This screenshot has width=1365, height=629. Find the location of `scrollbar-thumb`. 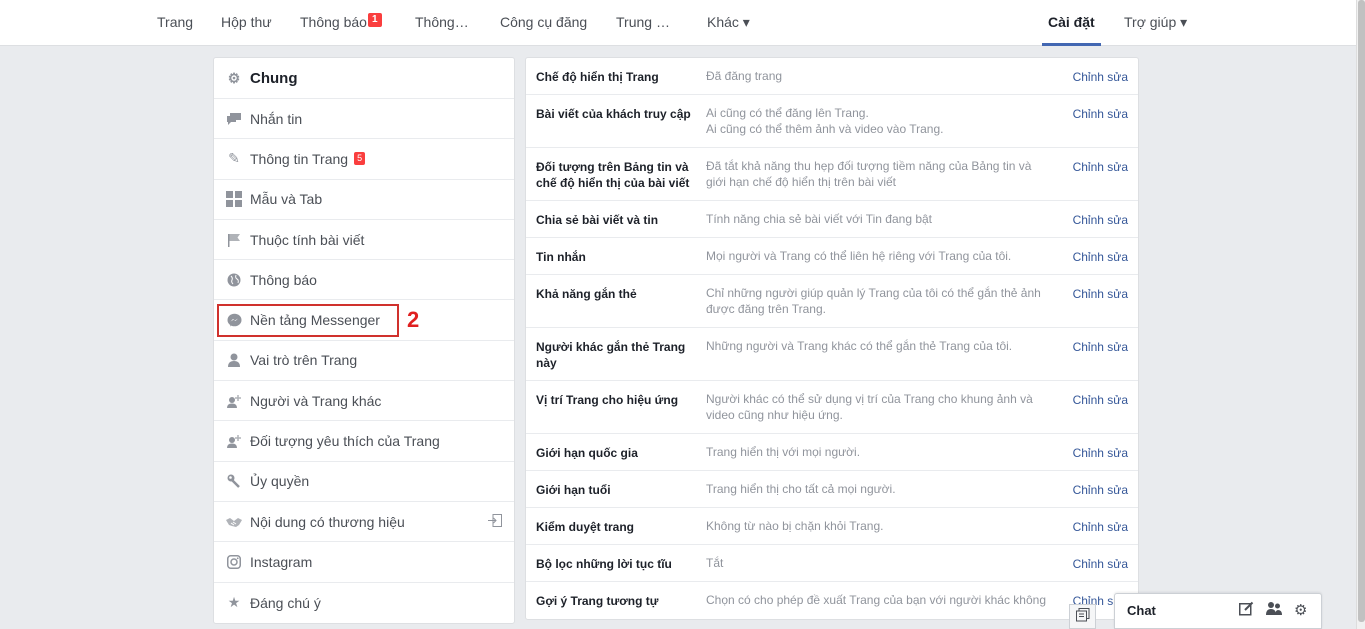

scrollbar-thumb is located at coordinates (1361, 311).